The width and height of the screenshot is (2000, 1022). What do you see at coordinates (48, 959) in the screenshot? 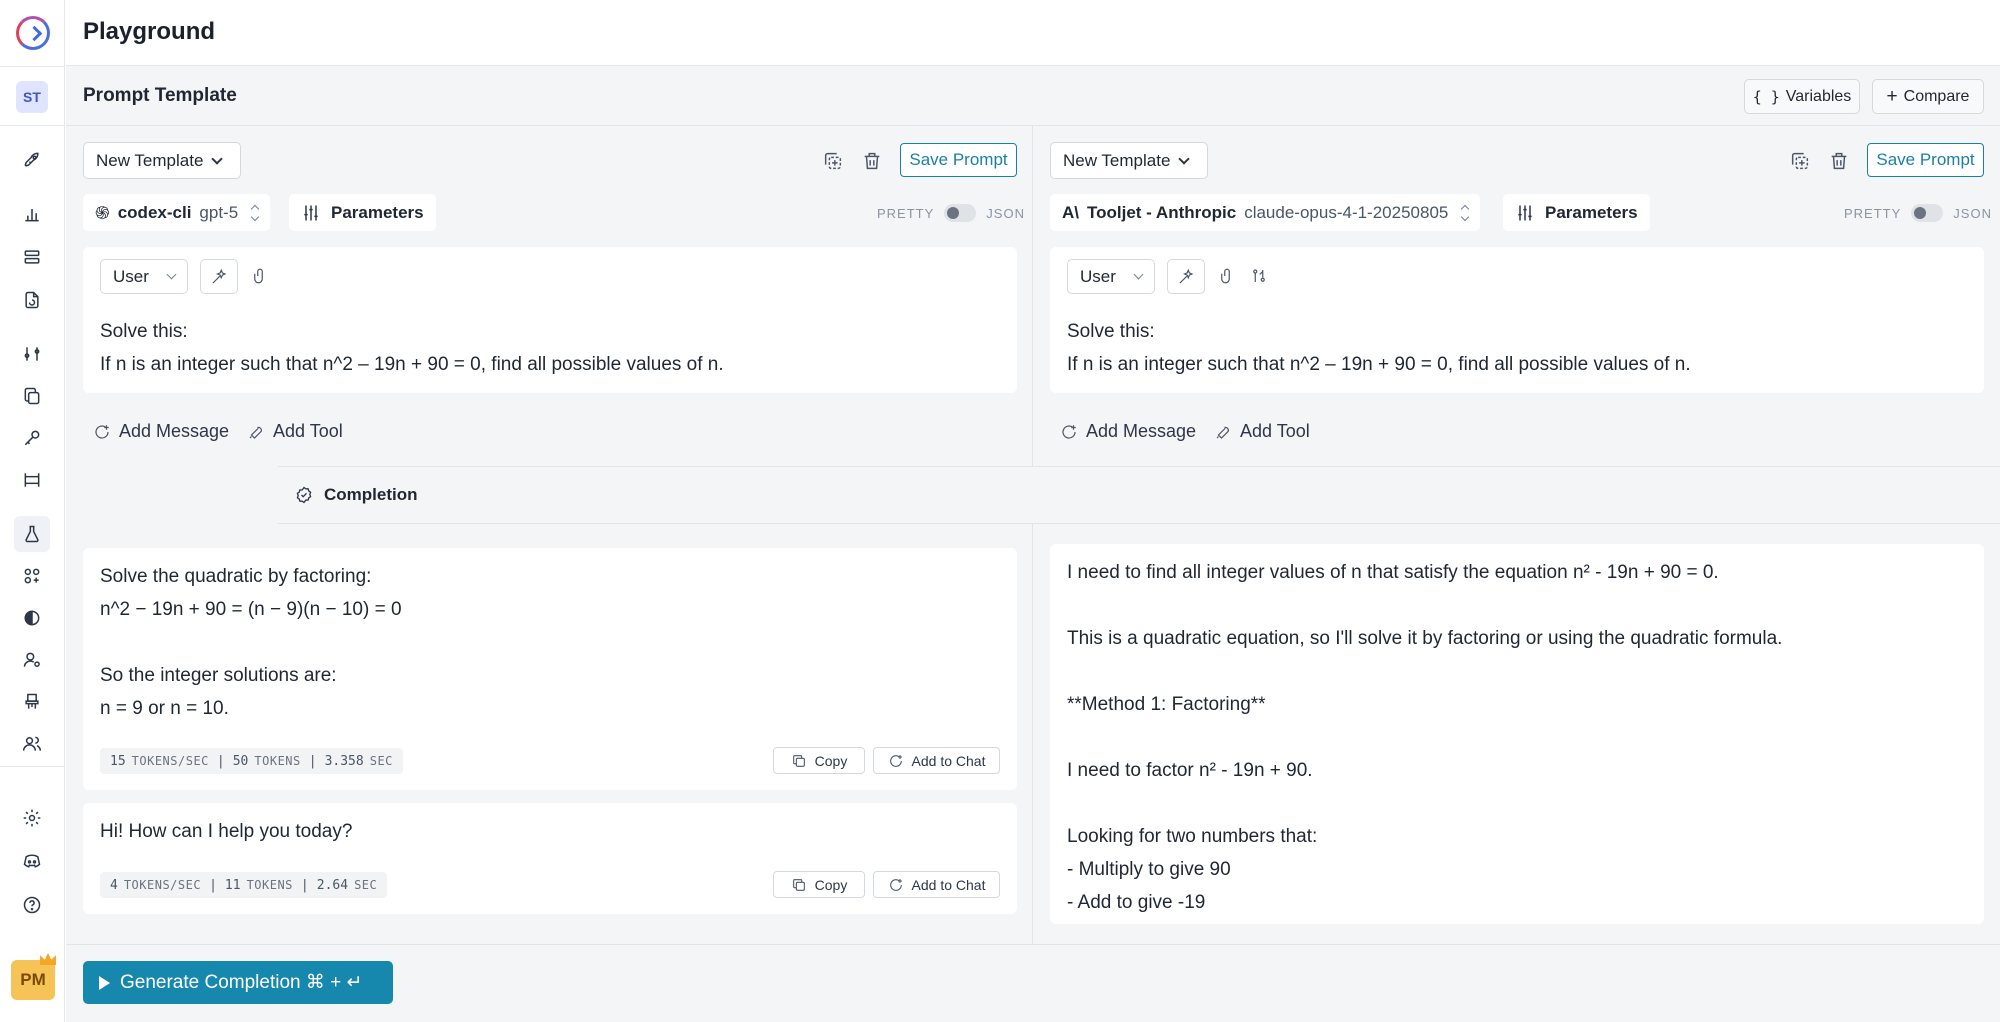
I see `crown-icon` at bounding box center [48, 959].